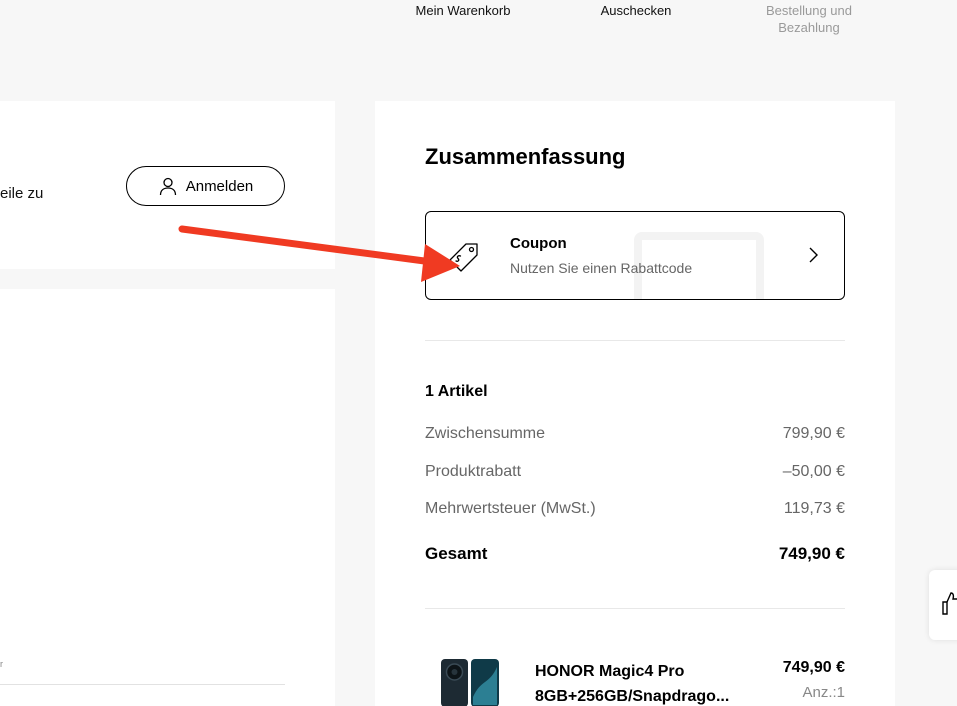 This screenshot has width=957, height=706. What do you see at coordinates (636, 10) in the screenshot?
I see `step-checkout: Auschecken` at bounding box center [636, 10].